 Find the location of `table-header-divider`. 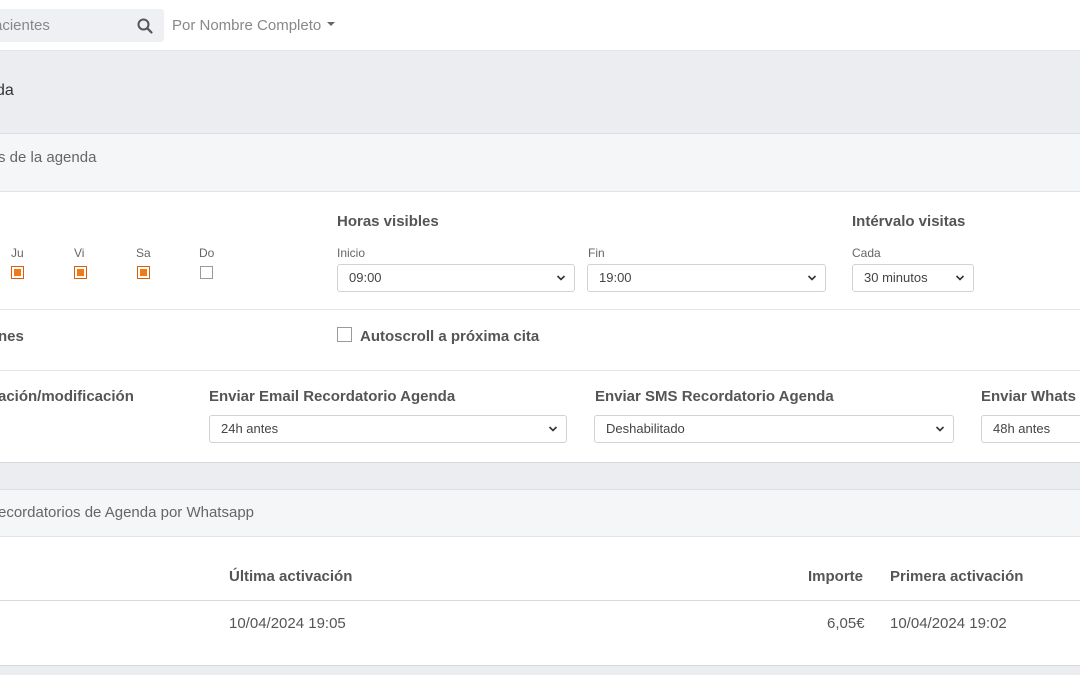

table-header-divider is located at coordinates (540, 600).